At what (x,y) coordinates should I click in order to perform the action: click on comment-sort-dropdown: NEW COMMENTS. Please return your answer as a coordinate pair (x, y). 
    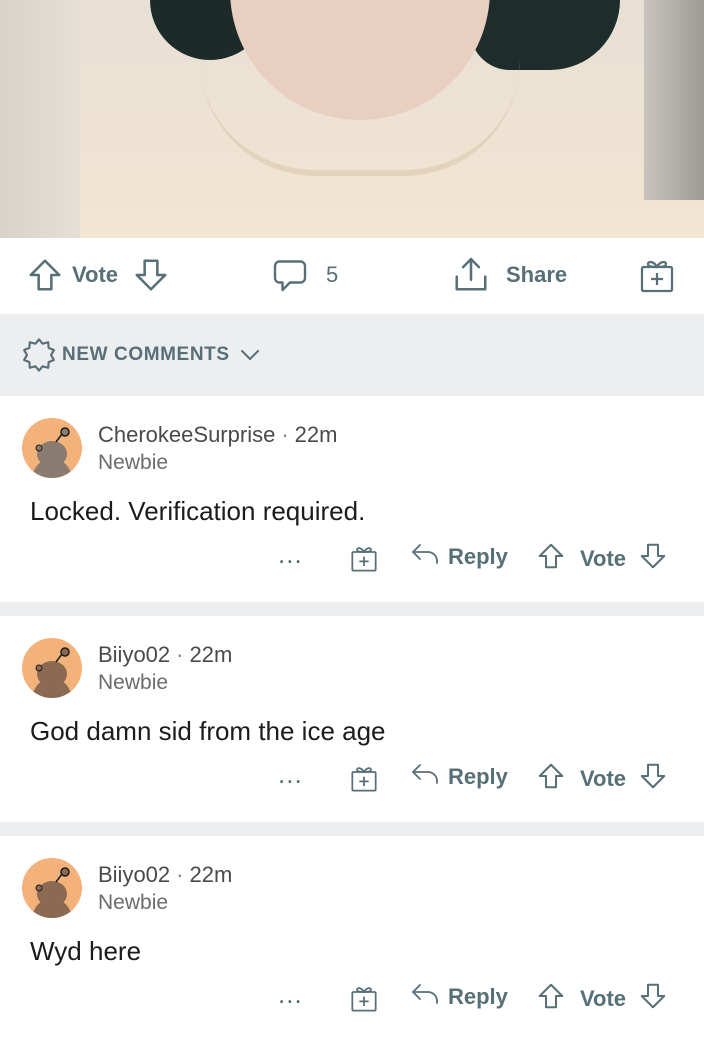
    Looking at the image, I should click on (352, 355).